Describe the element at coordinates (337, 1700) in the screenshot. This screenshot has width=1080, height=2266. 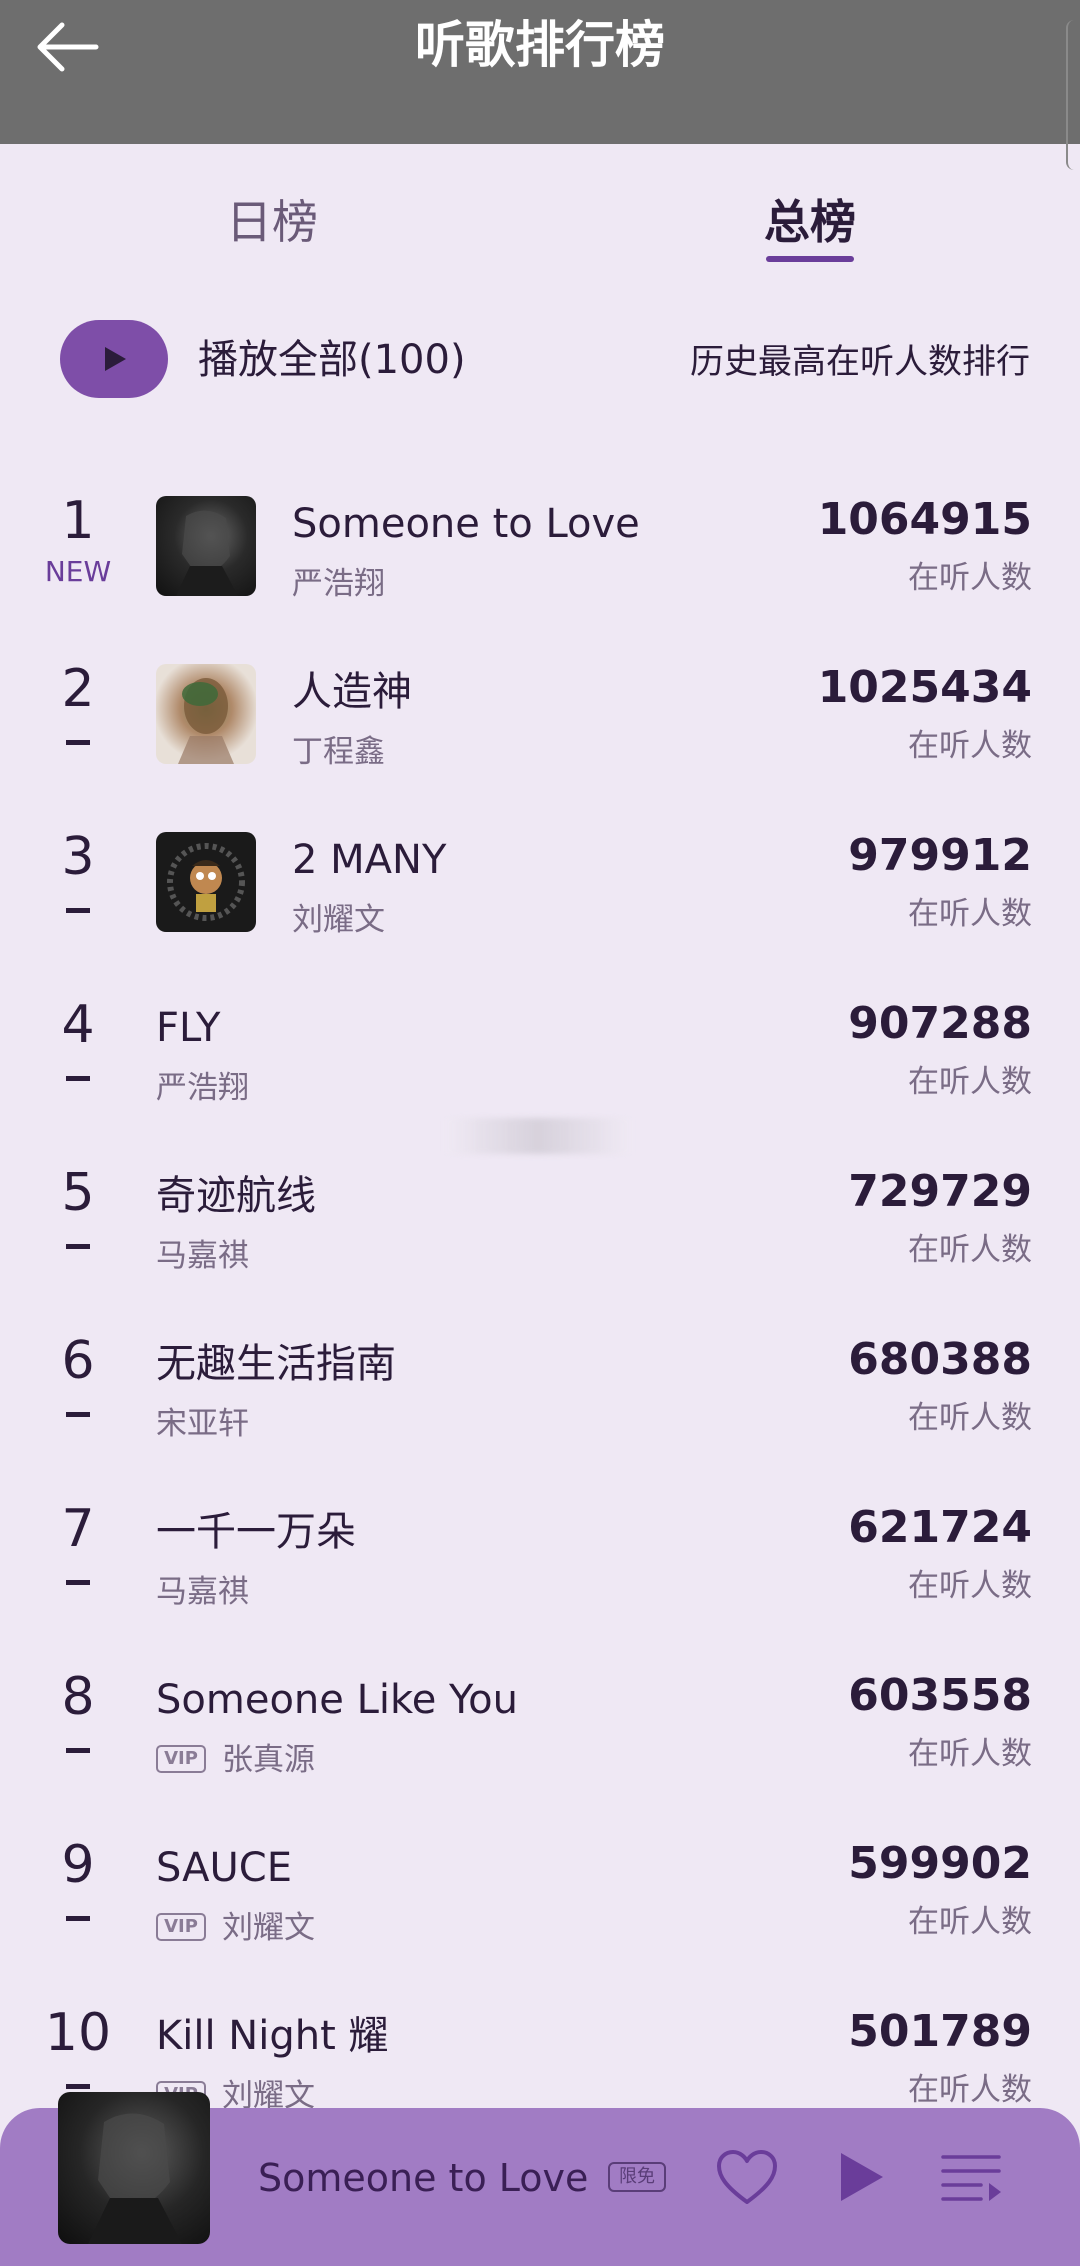
I see `song-title: Someone Like You` at that location.